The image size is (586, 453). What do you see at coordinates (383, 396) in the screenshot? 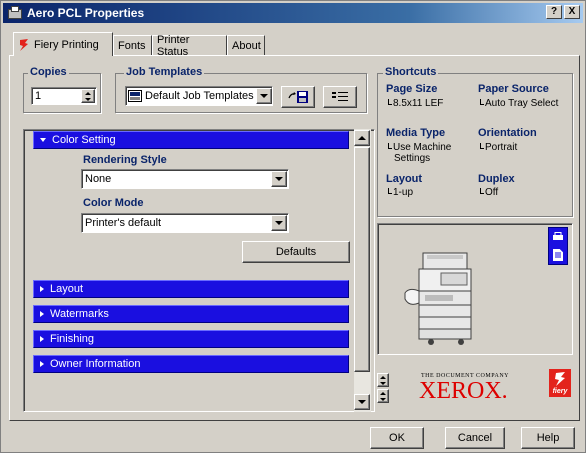
I see `preview-scroll-down` at bounding box center [383, 396].